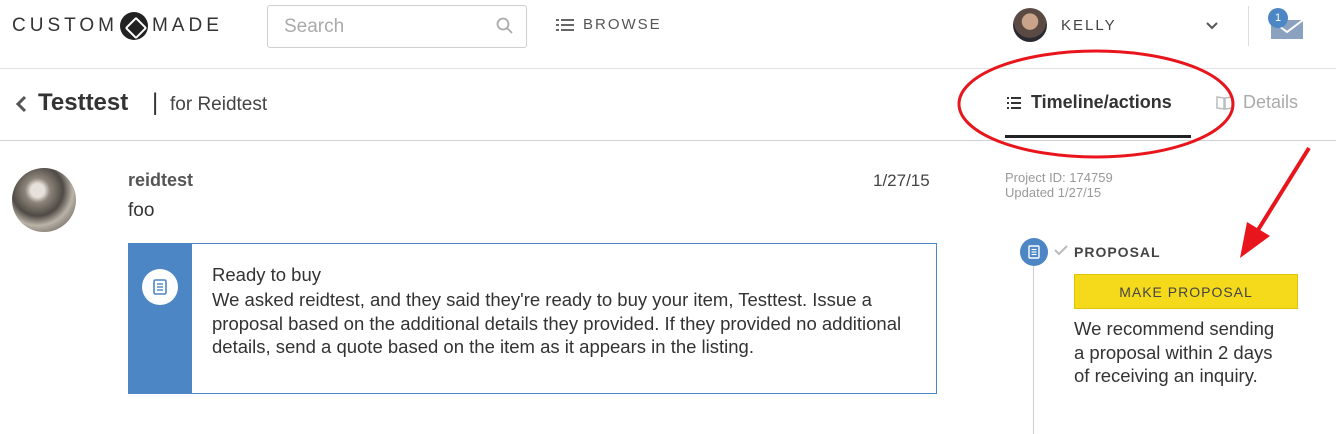 The width and height of the screenshot is (1336, 434). Describe the element at coordinates (44, 200) in the screenshot. I see `sender-avatar` at that location.